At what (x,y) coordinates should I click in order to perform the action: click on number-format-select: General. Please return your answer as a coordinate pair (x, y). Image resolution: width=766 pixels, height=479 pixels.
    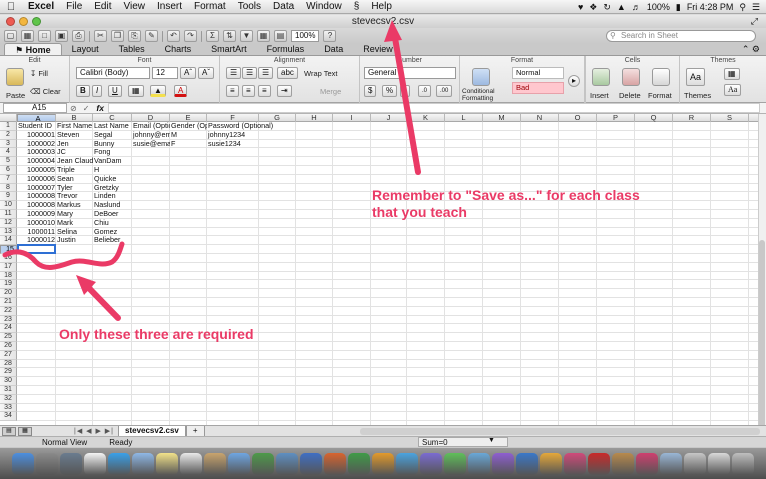
    Looking at the image, I should click on (410, 73).